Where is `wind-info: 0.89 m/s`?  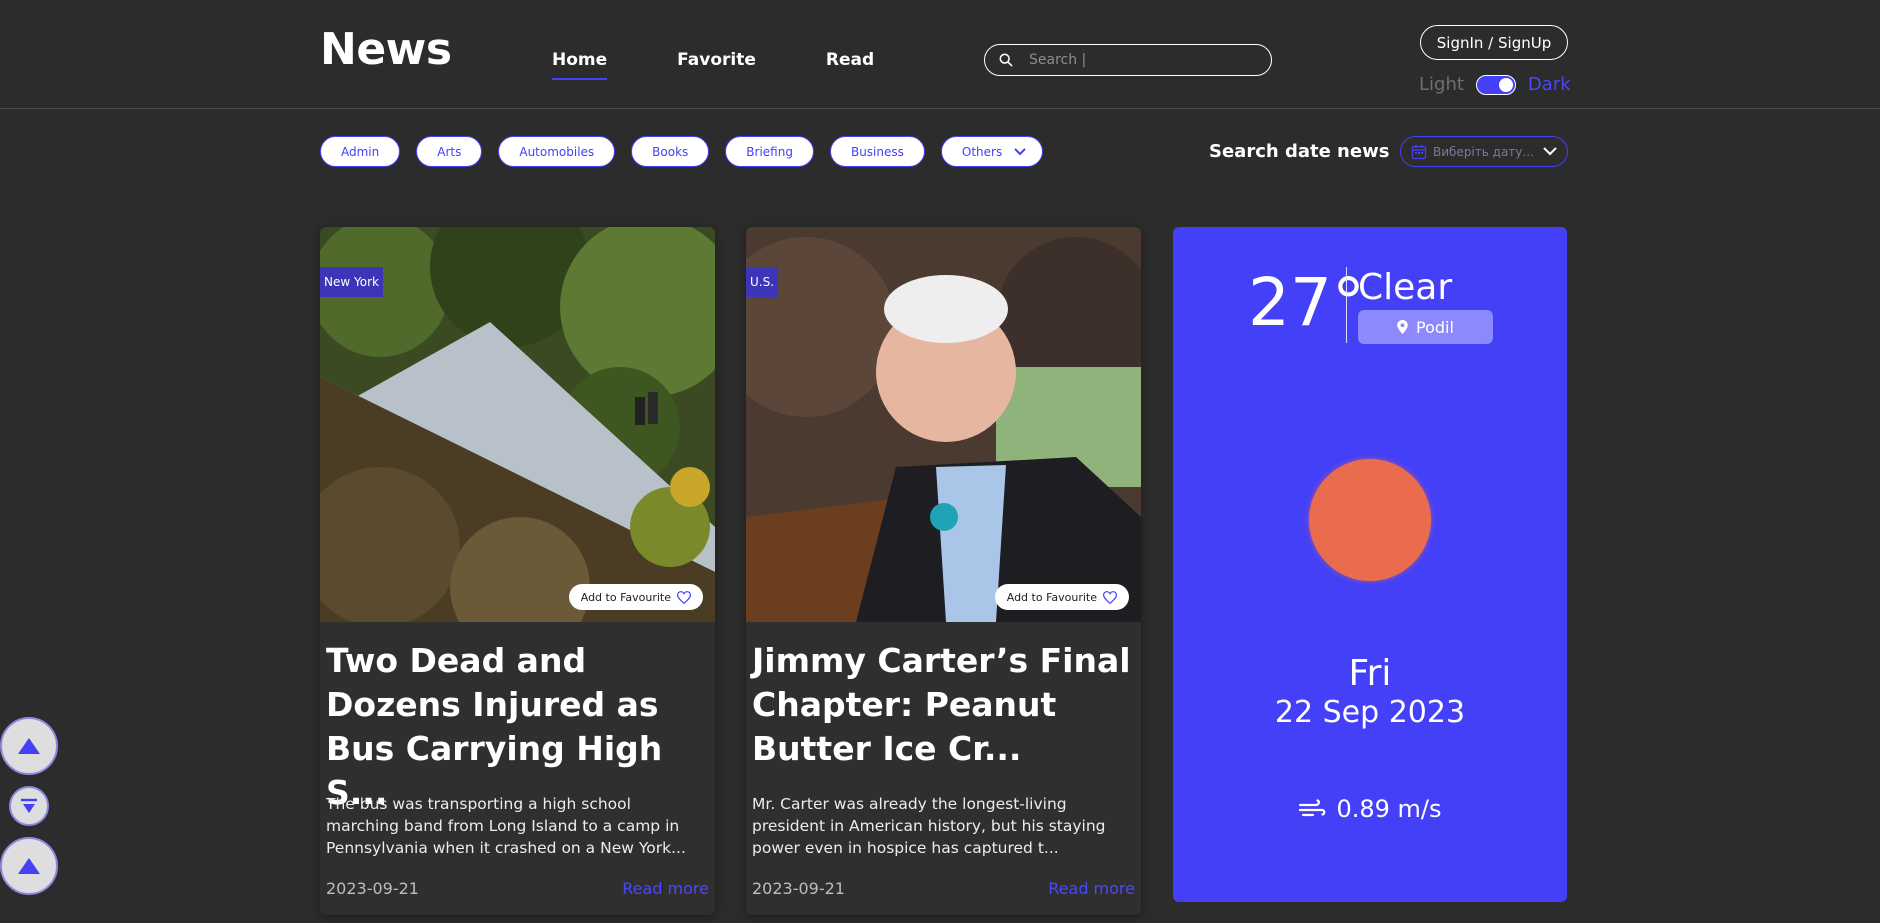
wind-info: 0.89 m/s is located at coordinates (1370, 809).